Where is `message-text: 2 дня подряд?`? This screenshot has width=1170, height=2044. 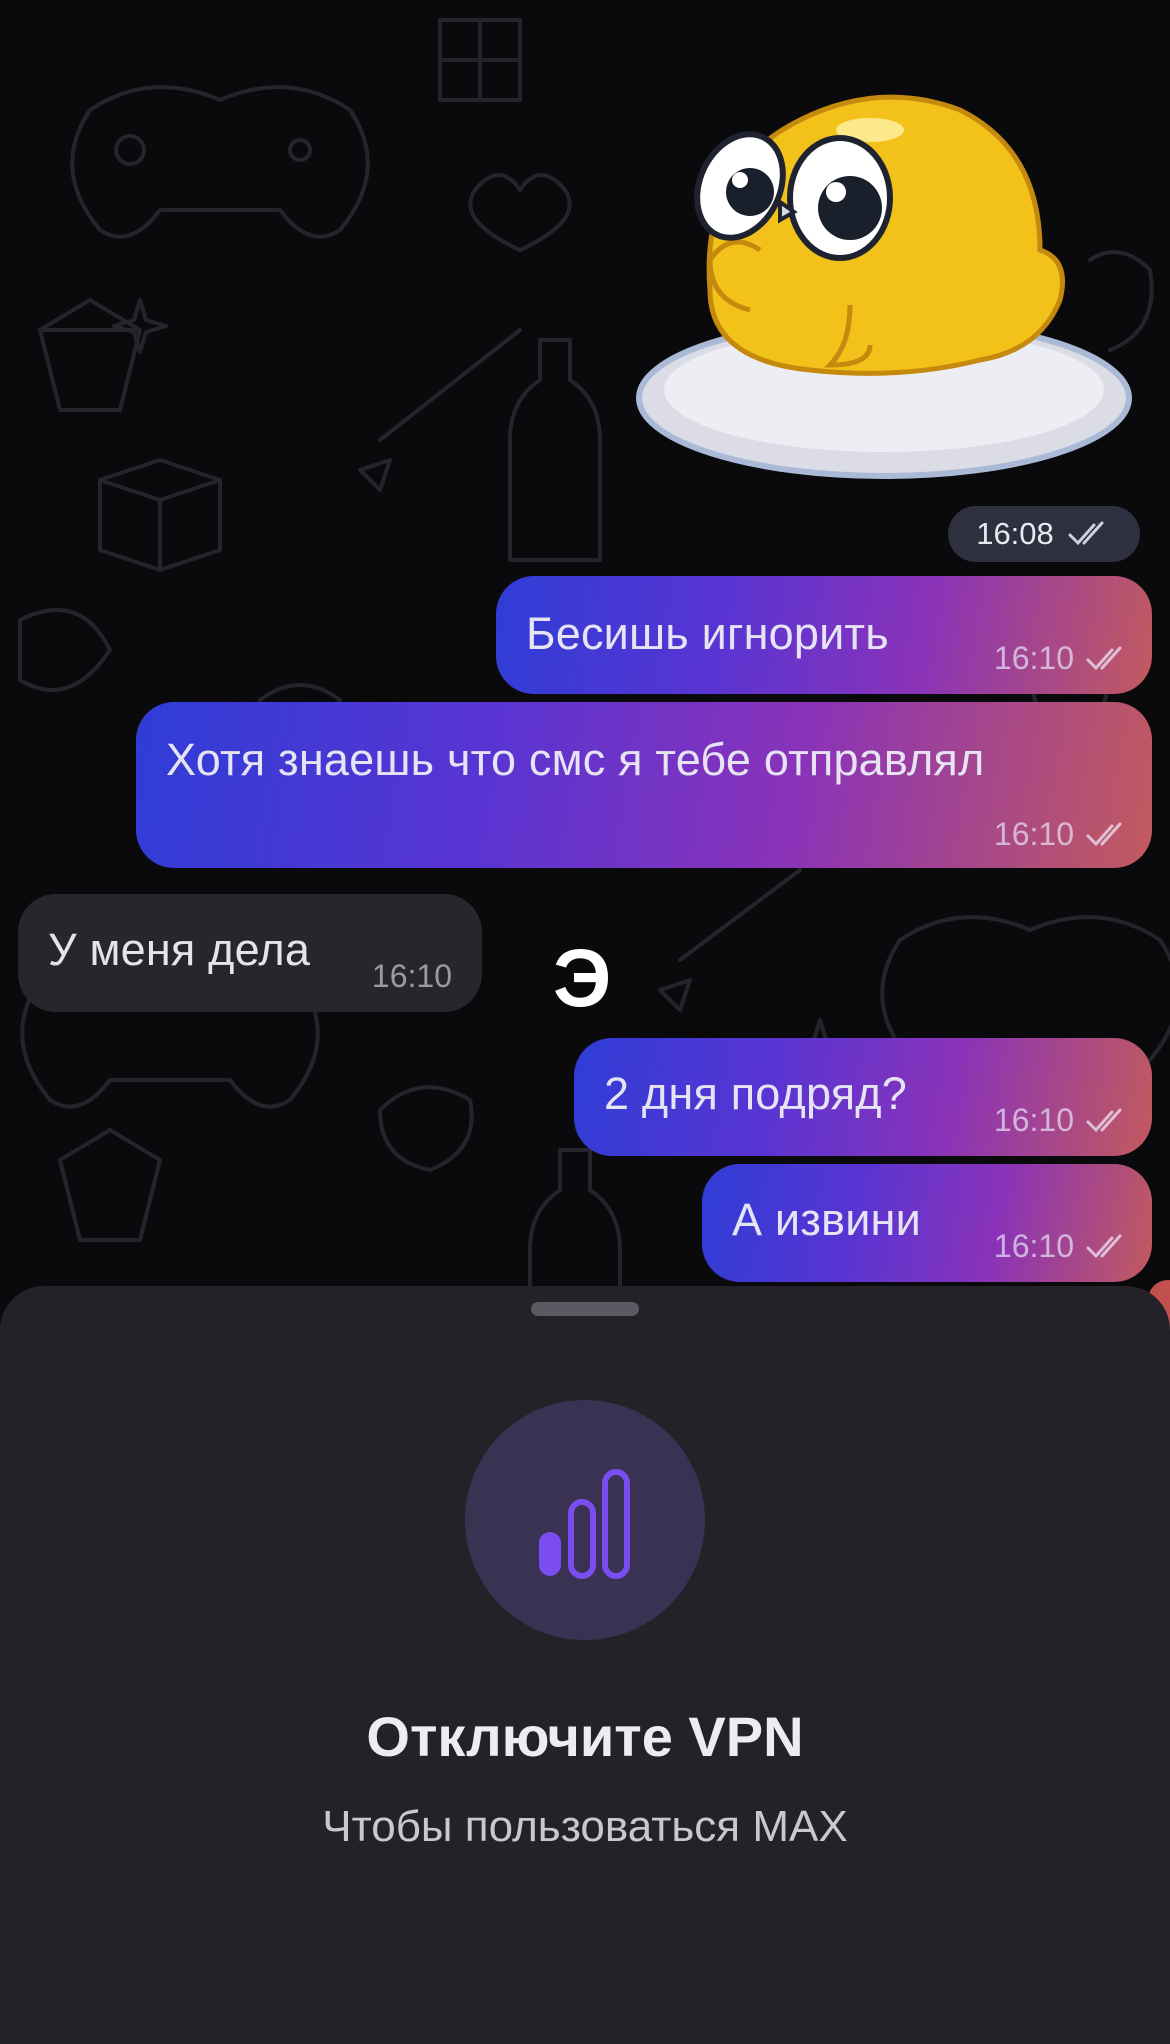 message-text: 2 дня подряд? is located at coordinates (755, 1093).